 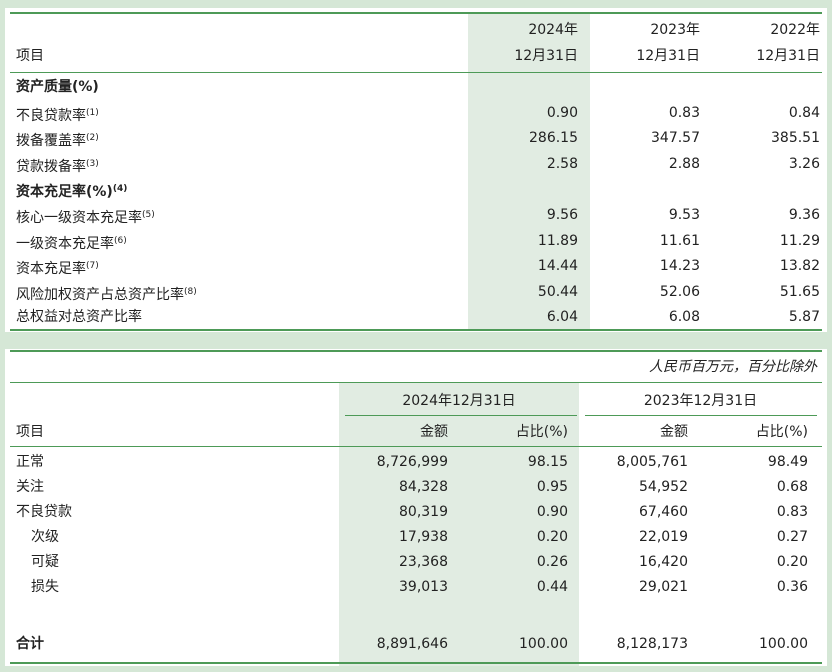 I want to click on row-label-text: 贷款拨备率, so click(x=51, y=166).